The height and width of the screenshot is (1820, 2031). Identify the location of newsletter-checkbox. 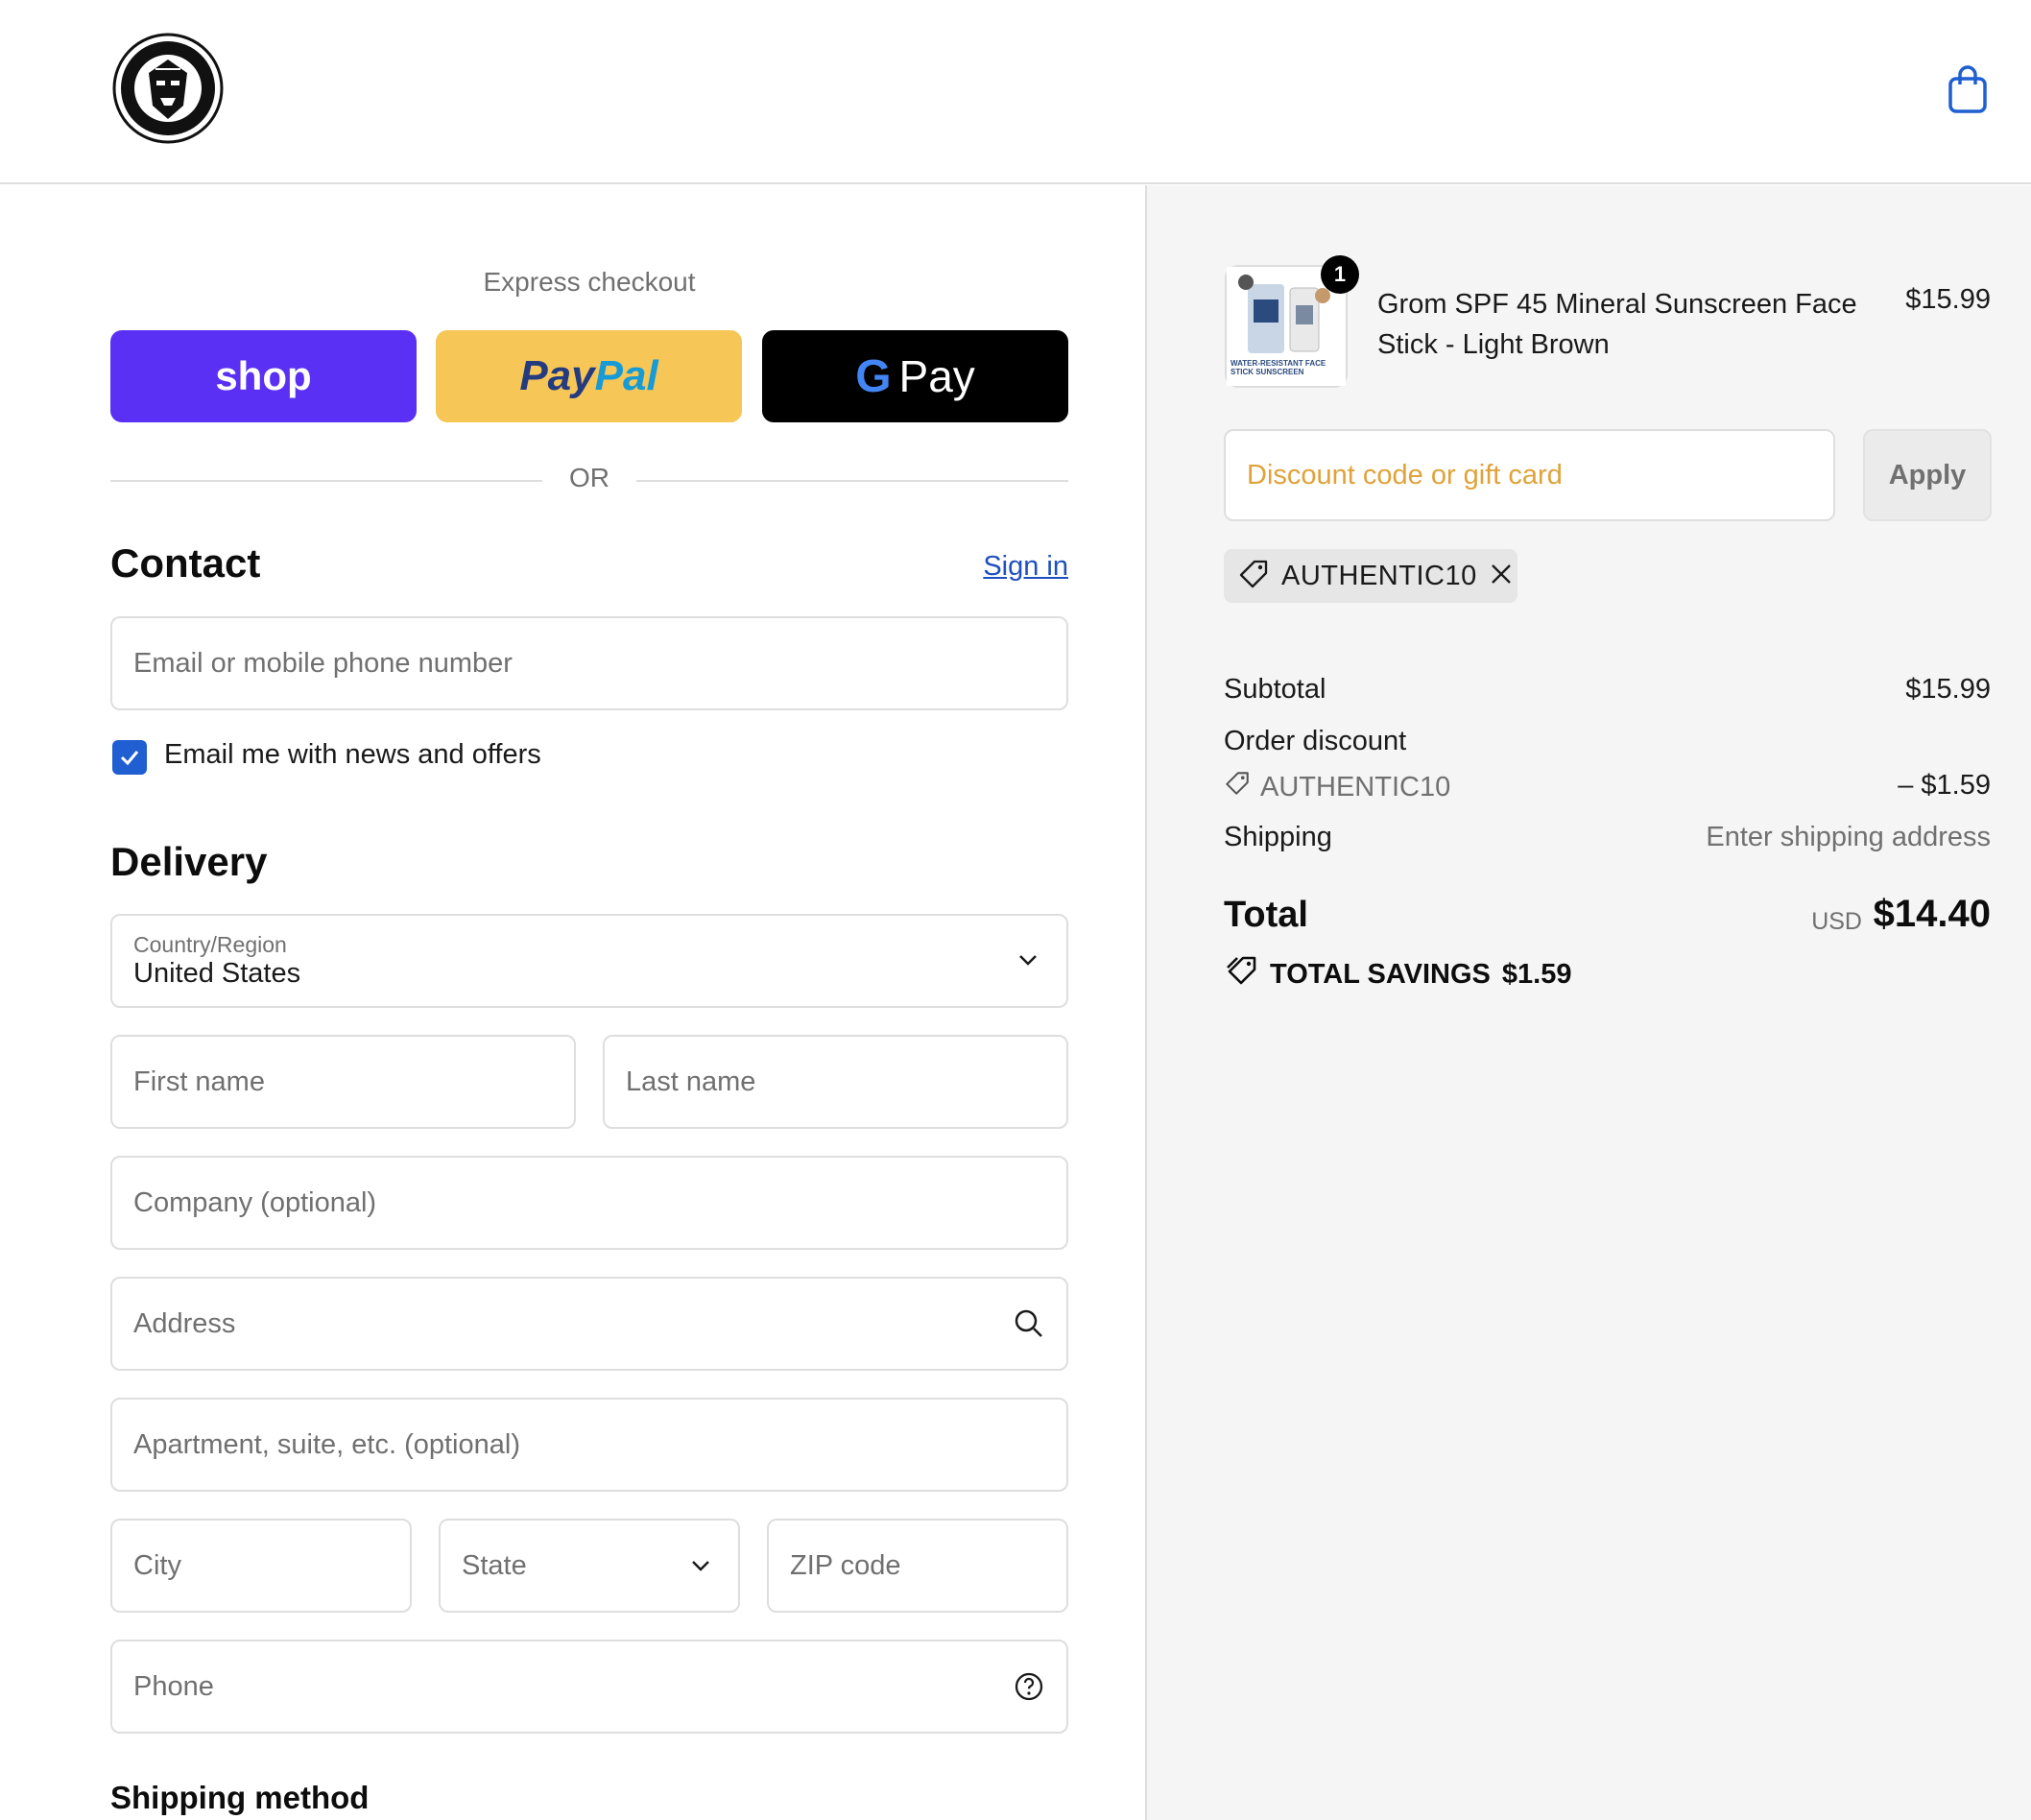
(129, 757).